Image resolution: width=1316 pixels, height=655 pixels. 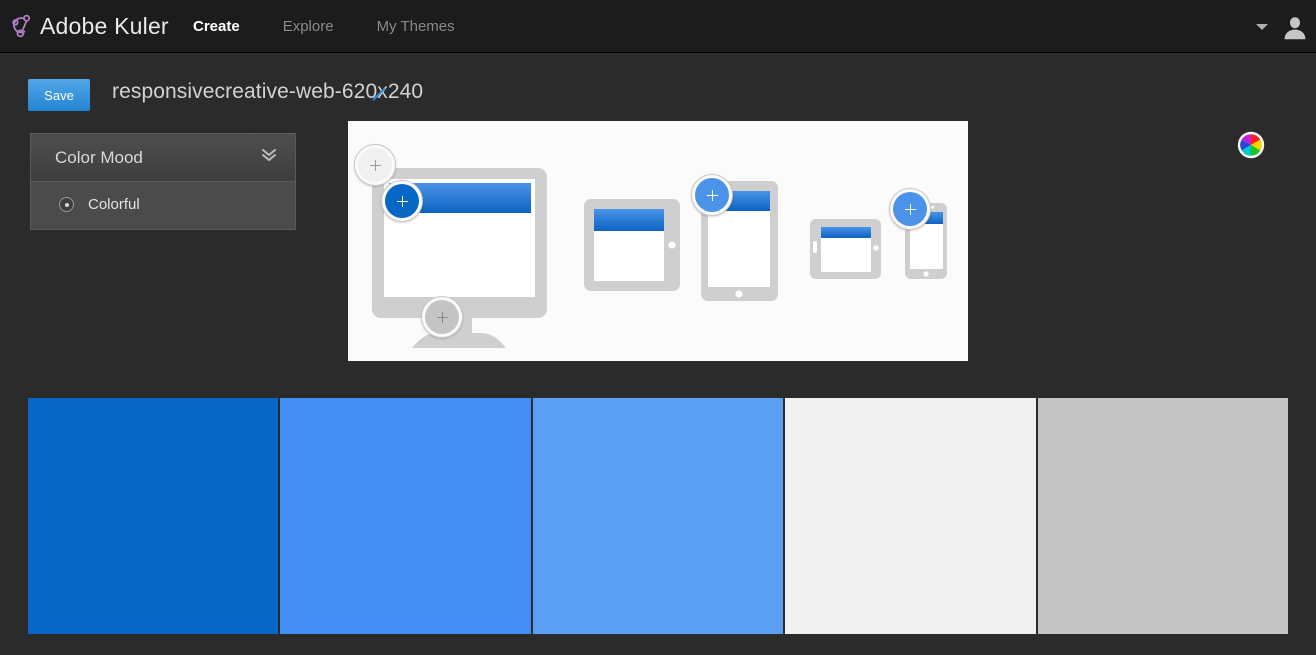 I want to click on color-mood-panel: Color Mood Colorful, so click(x=163, y=181).